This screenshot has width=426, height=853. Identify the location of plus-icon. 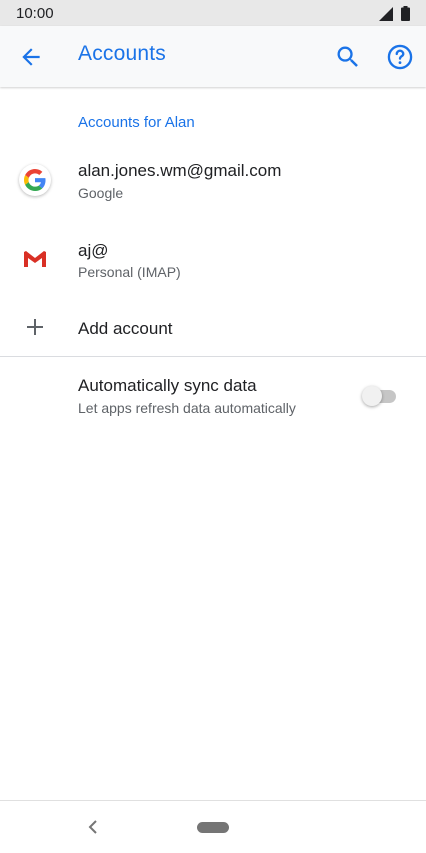
(35, 327).